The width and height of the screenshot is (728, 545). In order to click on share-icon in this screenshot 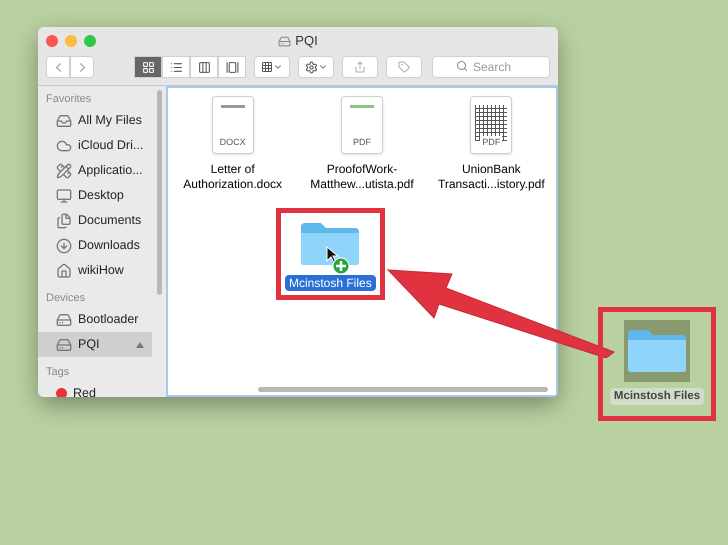, I will do `click(360, 67)`.